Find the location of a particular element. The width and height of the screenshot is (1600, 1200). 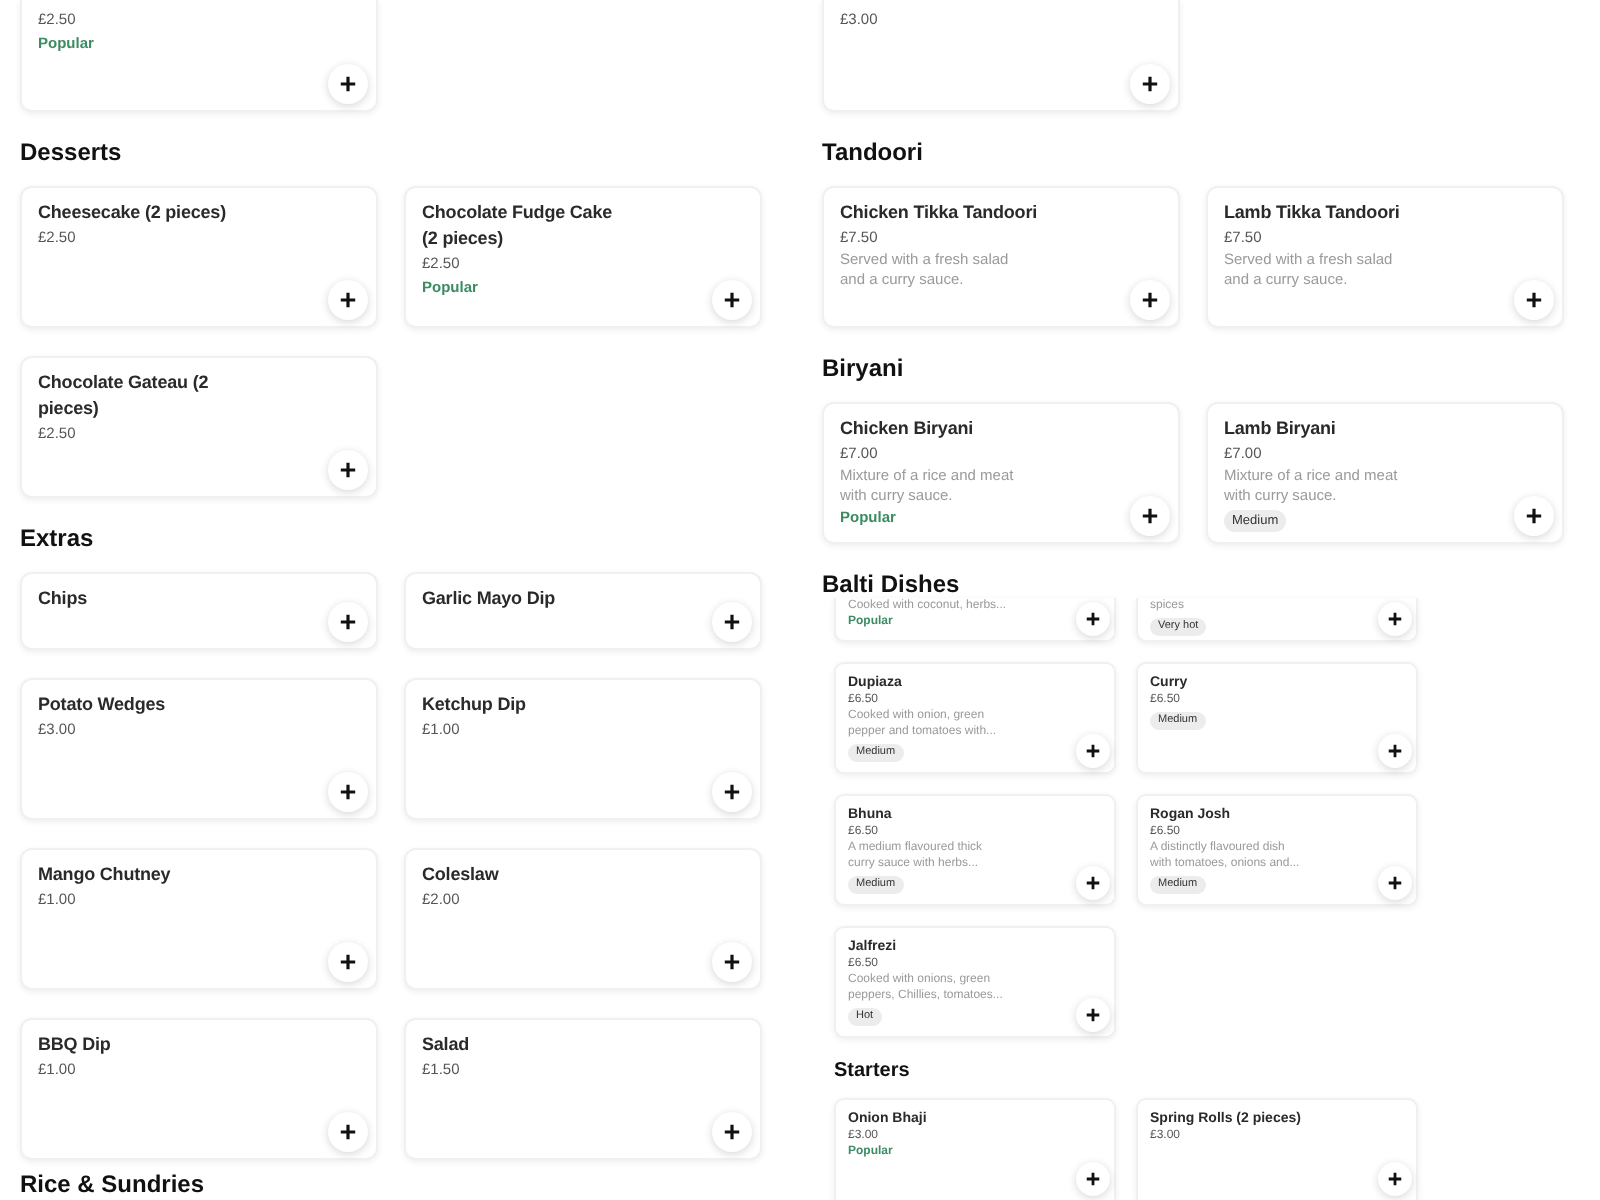

section-heading: Desserts is located at coordinates (72, 153).